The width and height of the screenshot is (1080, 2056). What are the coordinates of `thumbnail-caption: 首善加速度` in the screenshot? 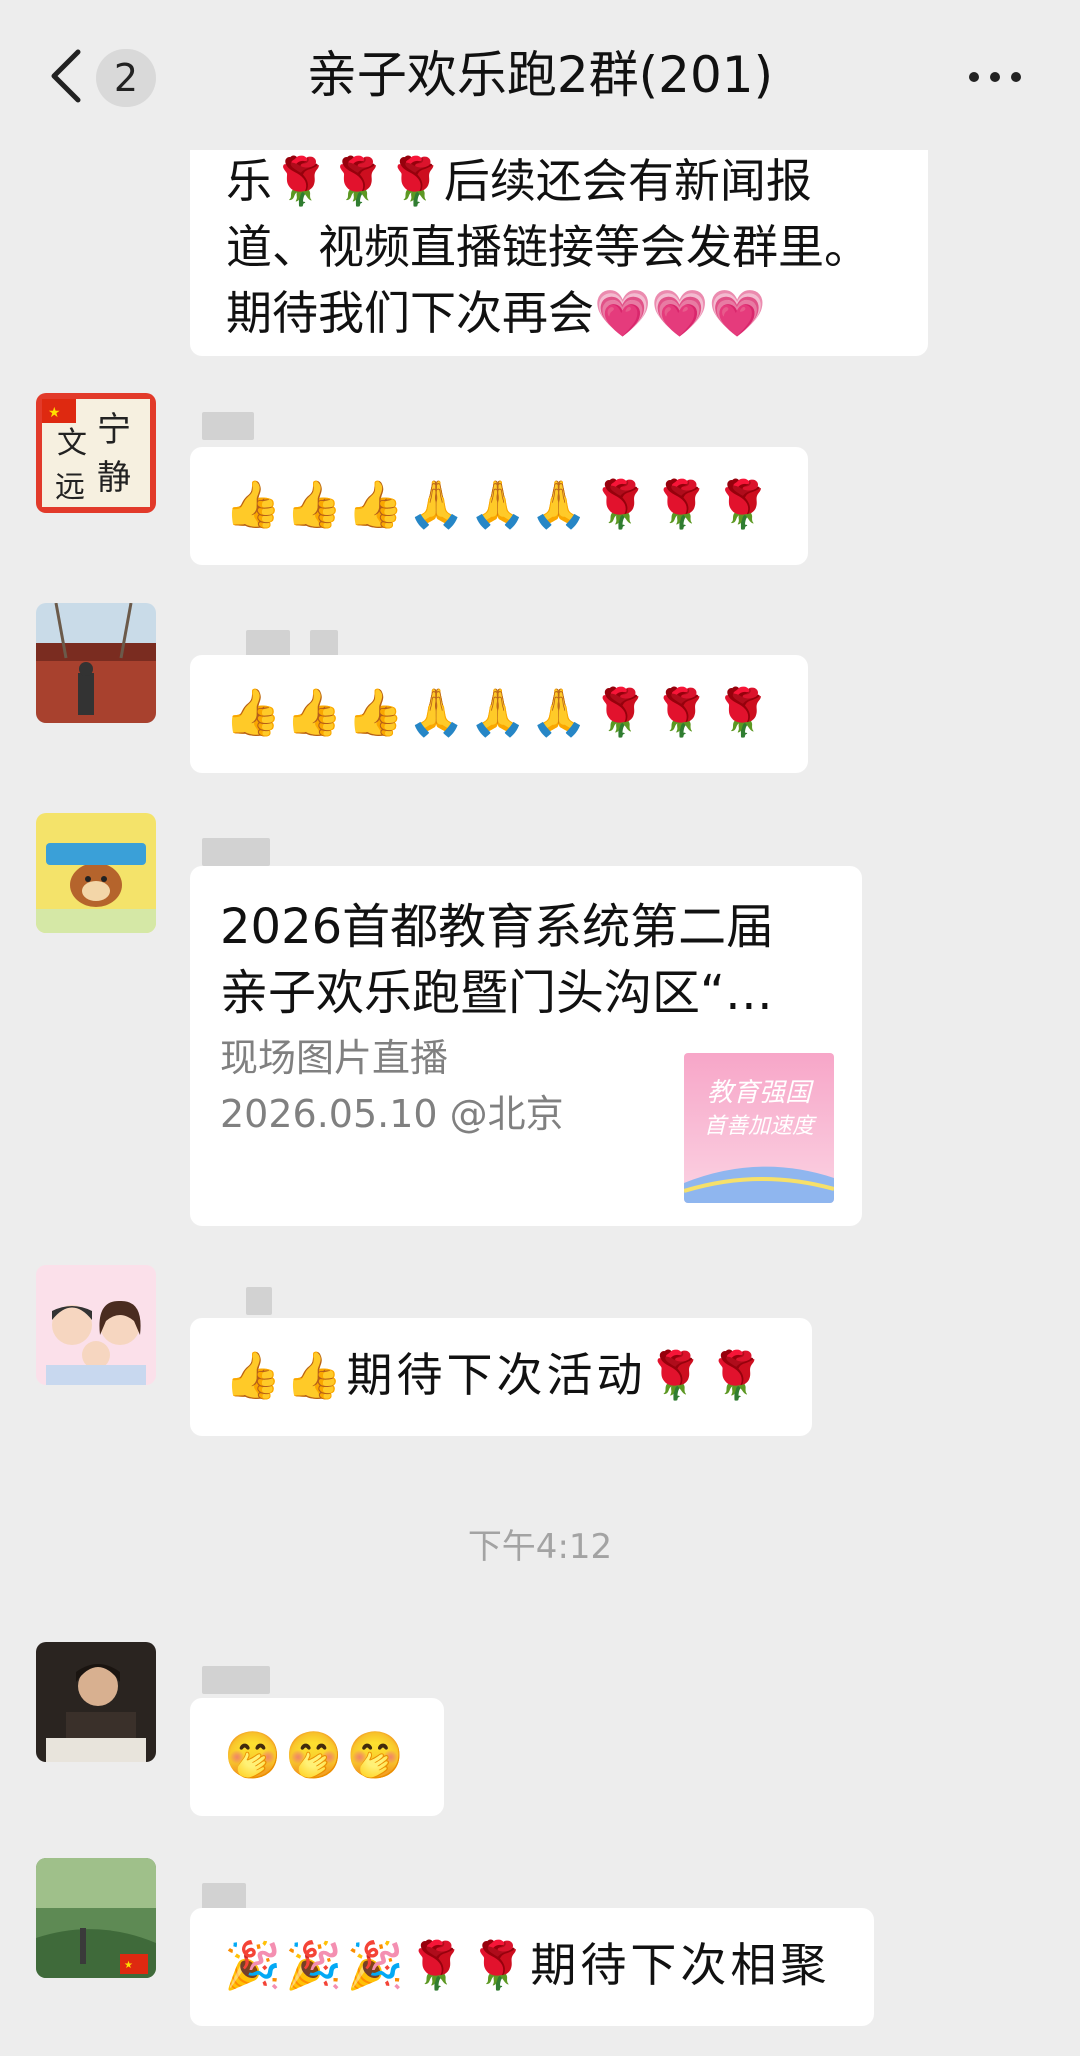 It's located at (760, 1126).